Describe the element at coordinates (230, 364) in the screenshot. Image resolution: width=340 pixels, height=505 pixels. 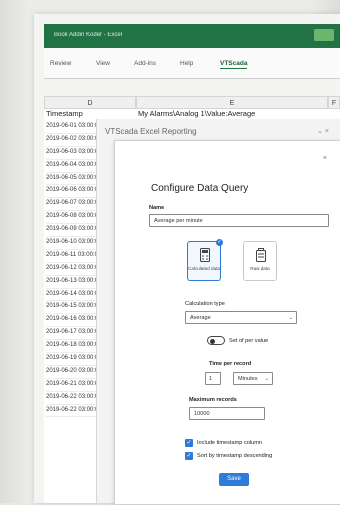
I see `time-per-record-label: Time per record` at that location.